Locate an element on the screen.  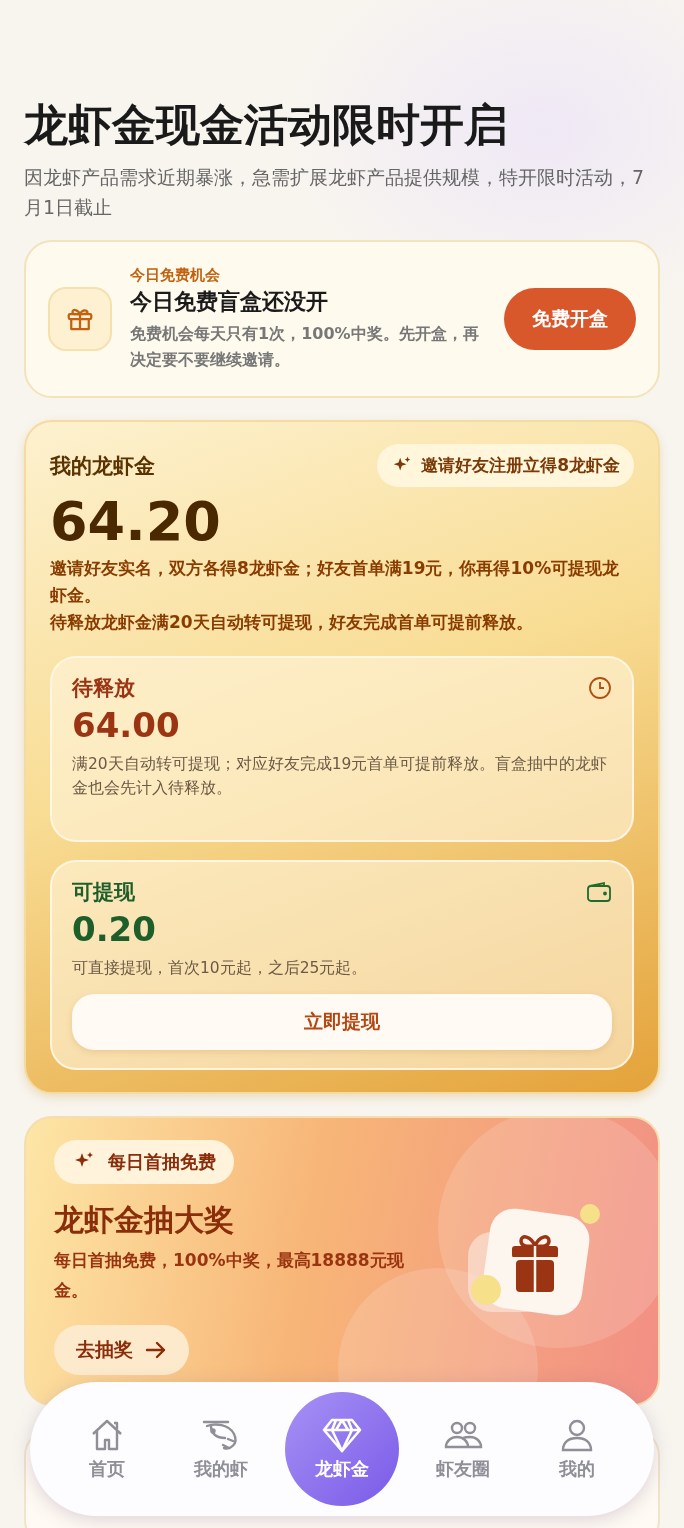
invite-pill: 邀请好友注册立得8龙虾金 is located at coordinates (505, 465).